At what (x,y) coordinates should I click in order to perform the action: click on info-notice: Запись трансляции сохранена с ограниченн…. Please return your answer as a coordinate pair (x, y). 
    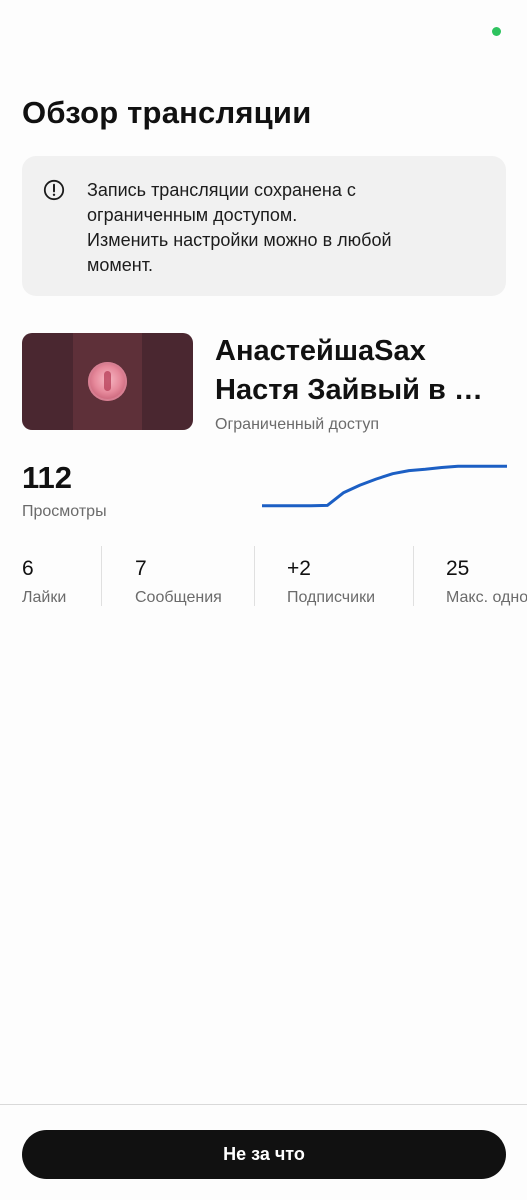
    Looking at the image, I should click on (264, 226).